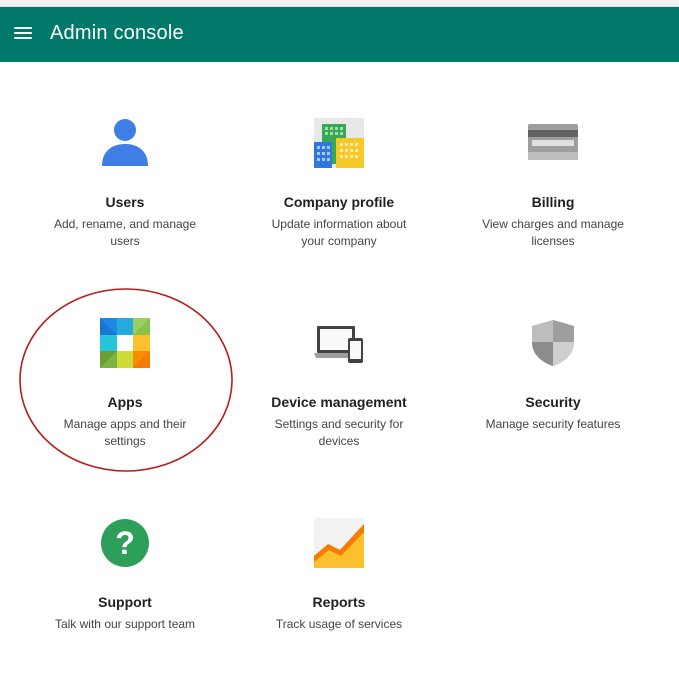  I want to click on company-profile-icon, so click(339, 143).